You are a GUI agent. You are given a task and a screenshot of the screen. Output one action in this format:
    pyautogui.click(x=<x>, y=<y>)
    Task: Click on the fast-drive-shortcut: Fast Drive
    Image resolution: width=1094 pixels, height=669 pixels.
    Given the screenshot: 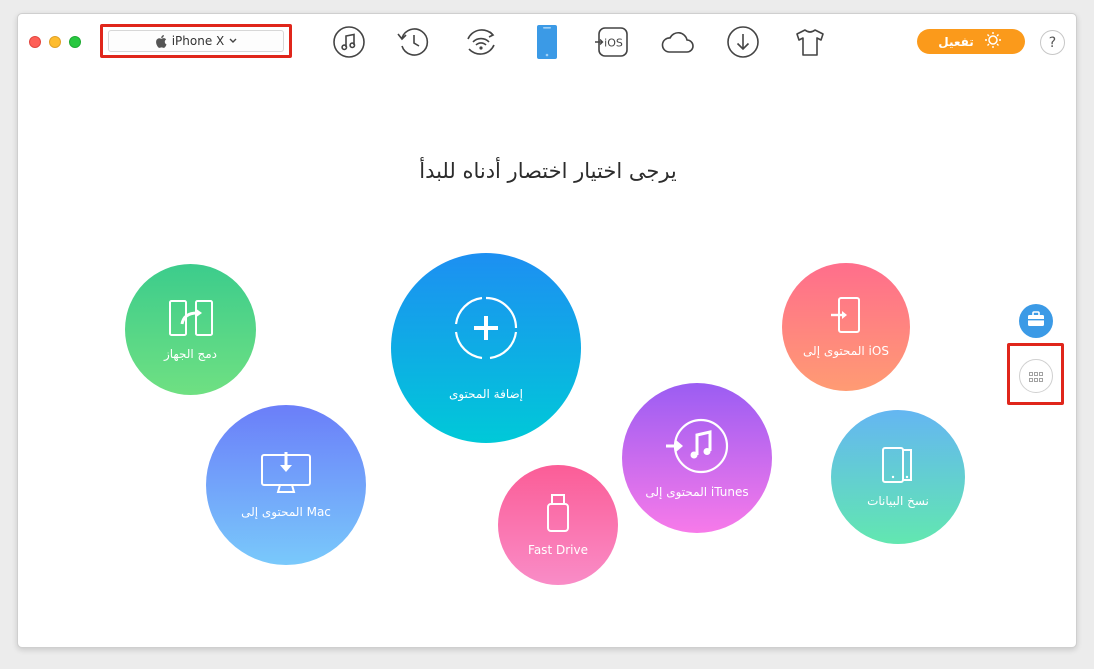 What is the action you would take?
    pyautogui.click(x=558, y=525)
    